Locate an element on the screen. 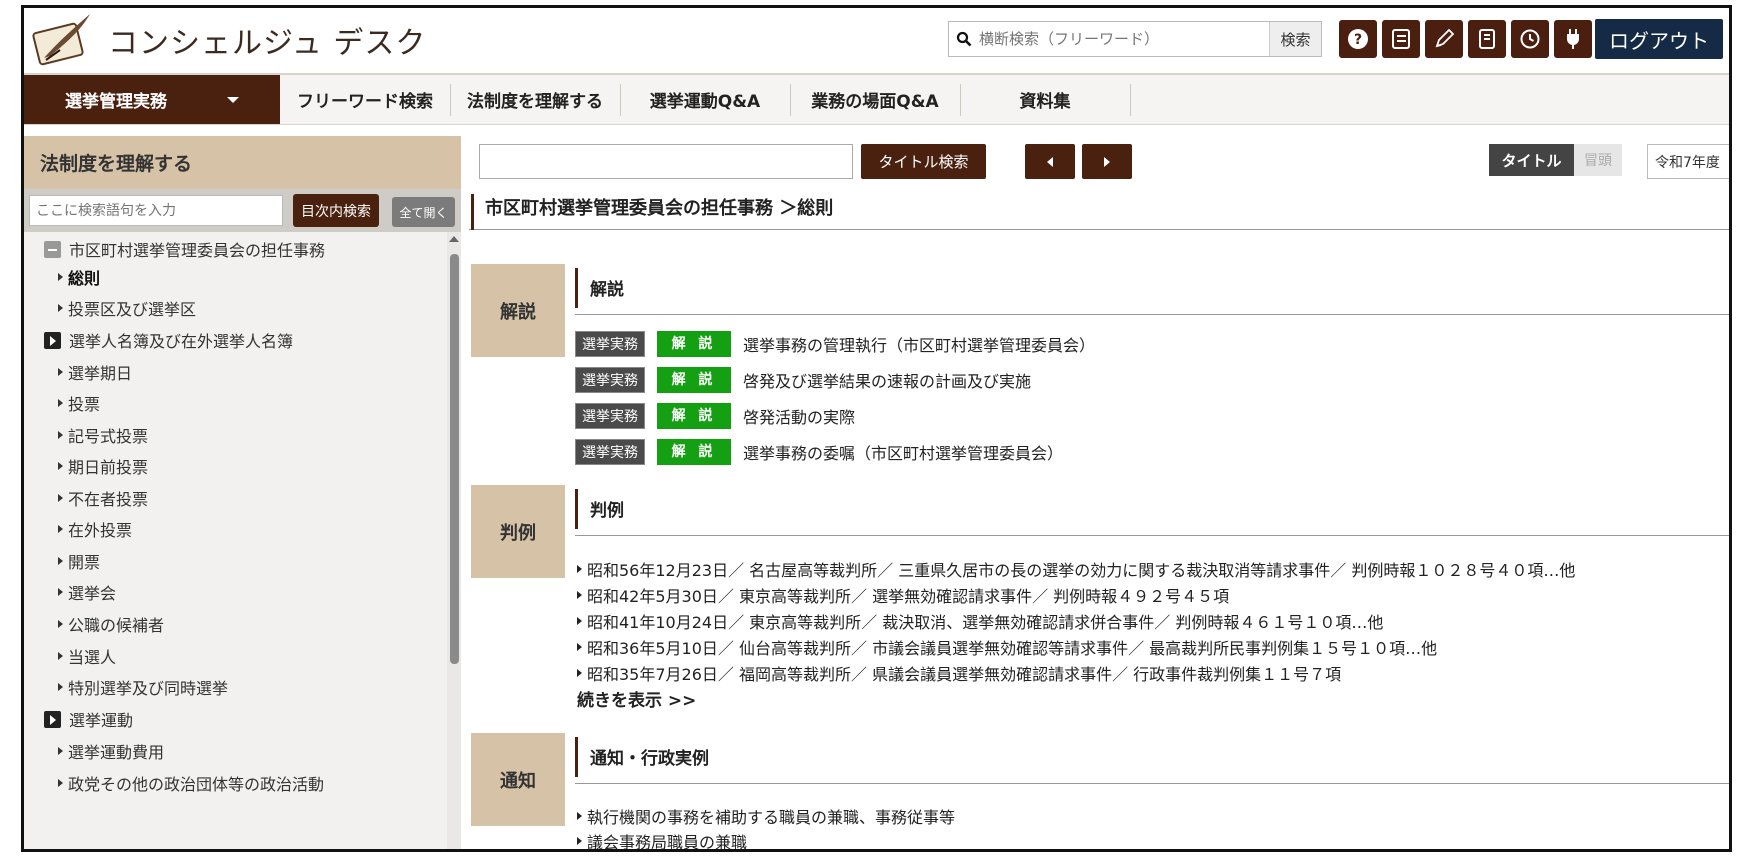  history-button is located at coordinates (1530, 39).